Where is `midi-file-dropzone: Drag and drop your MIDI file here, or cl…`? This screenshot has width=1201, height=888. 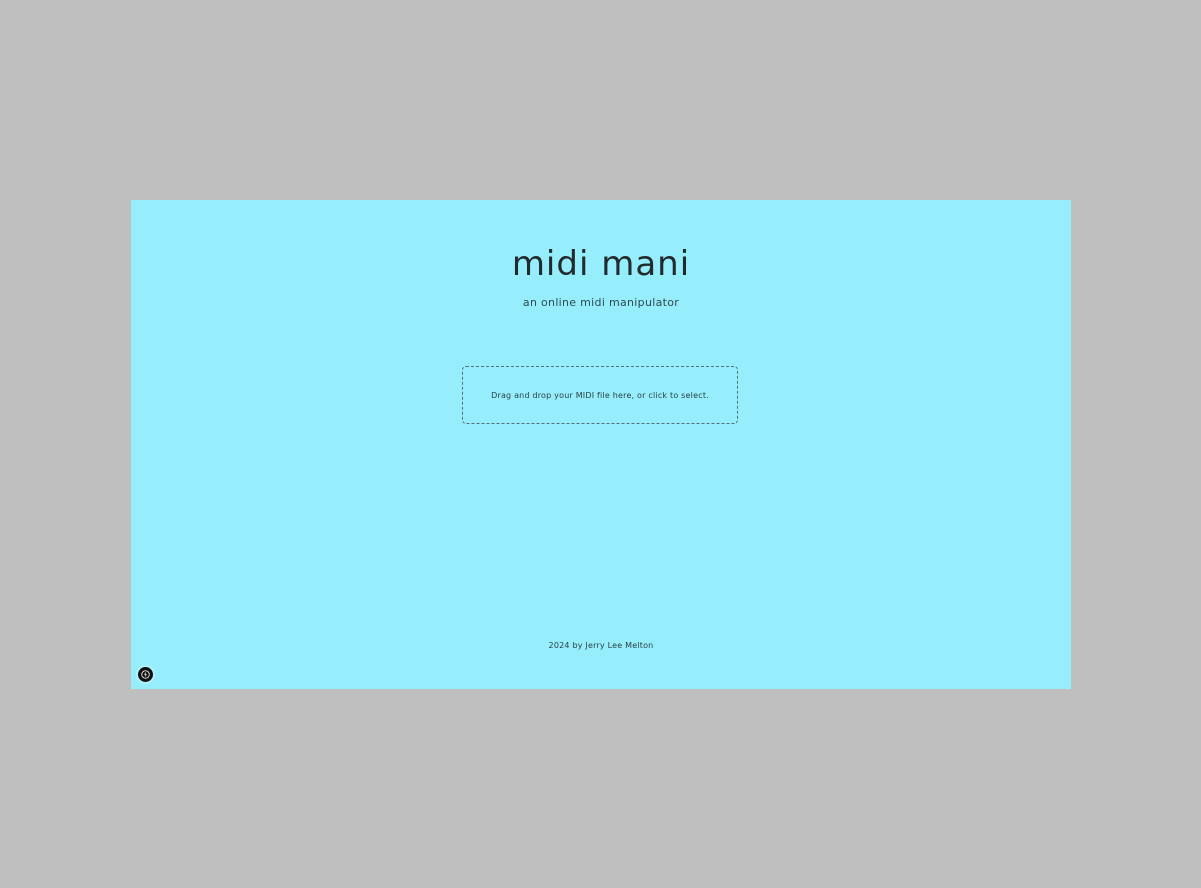 midi-file-dropzone: Drag and drop your MIDI file here, or cl… is located at coordinates (600, 395).